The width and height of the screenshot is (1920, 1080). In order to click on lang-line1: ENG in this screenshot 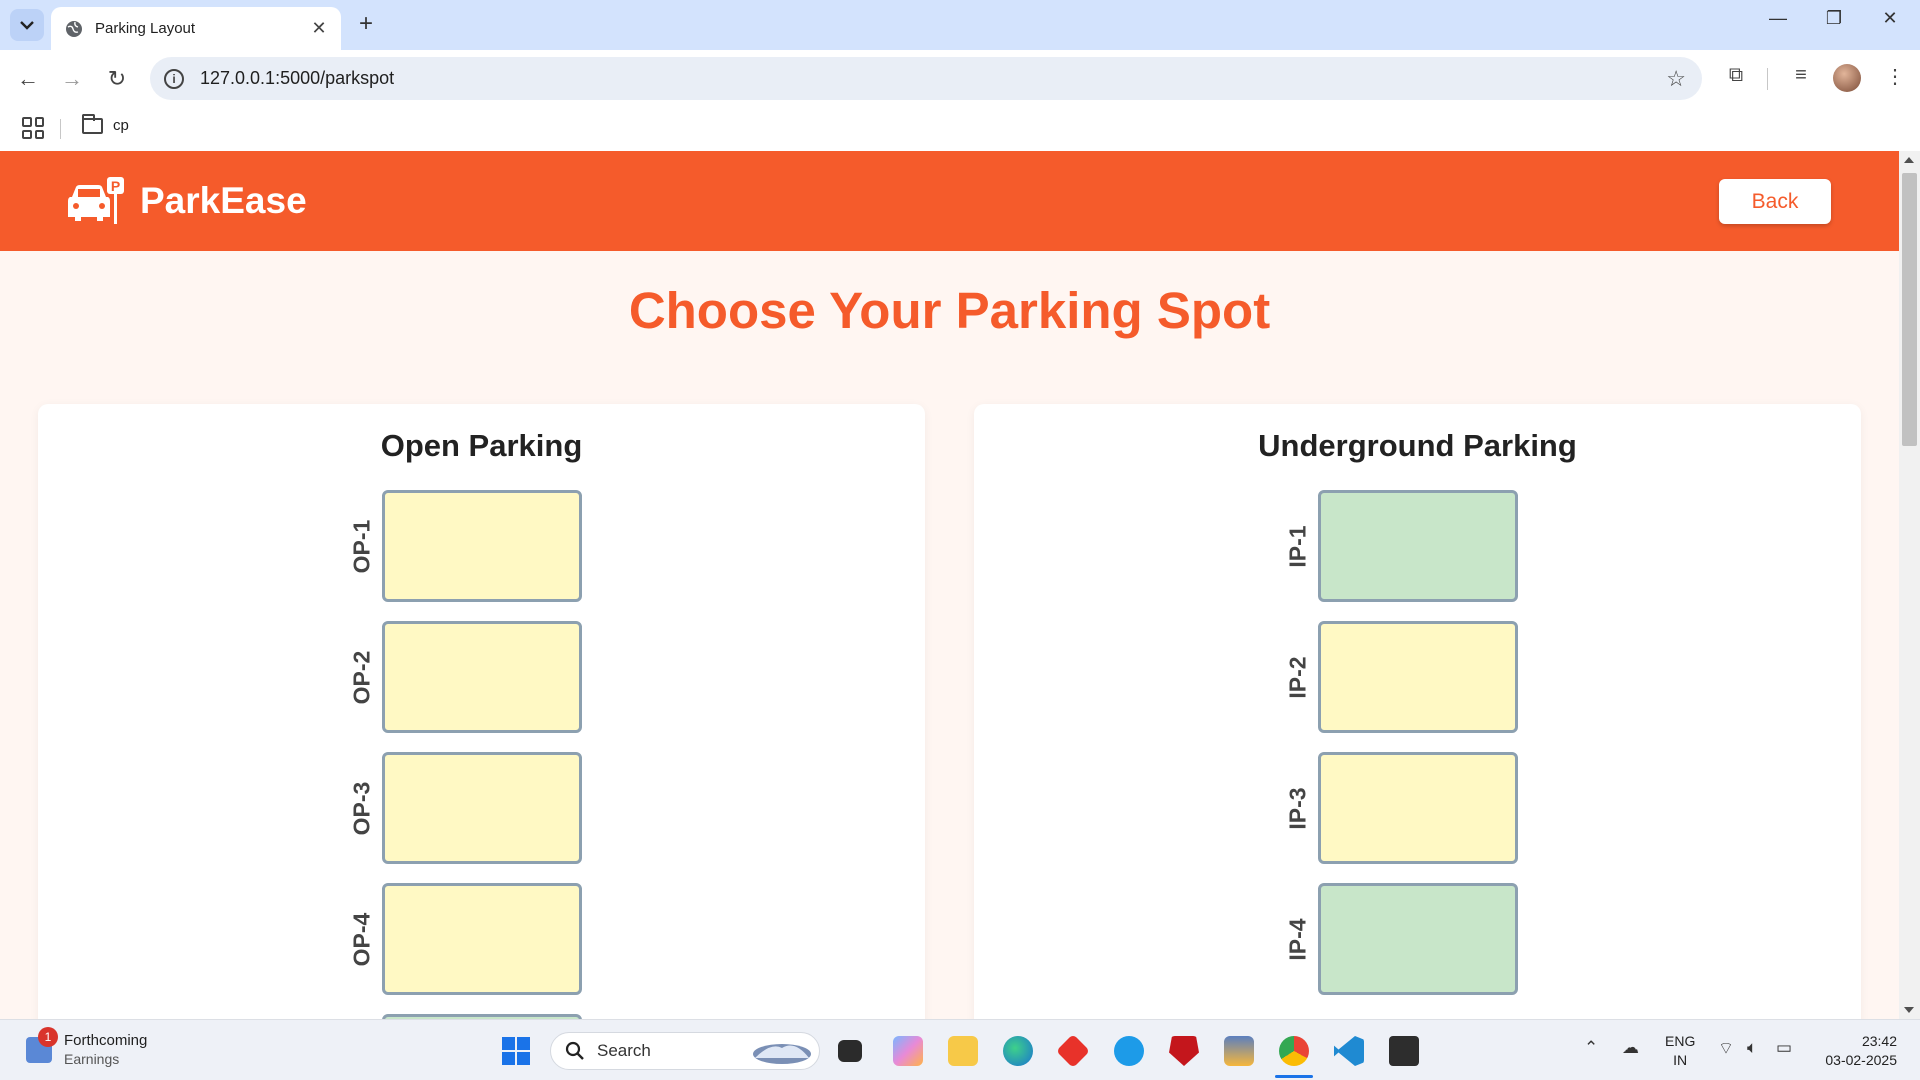, I will do `click(1680, 1041)`.